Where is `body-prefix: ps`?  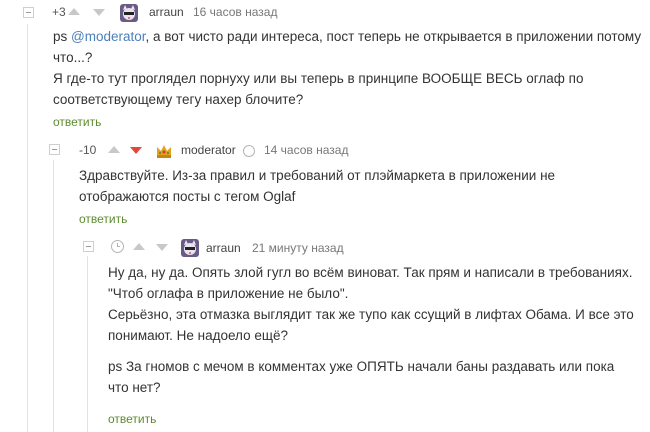 body-prefix: ps is located at coordinates (62, 36).